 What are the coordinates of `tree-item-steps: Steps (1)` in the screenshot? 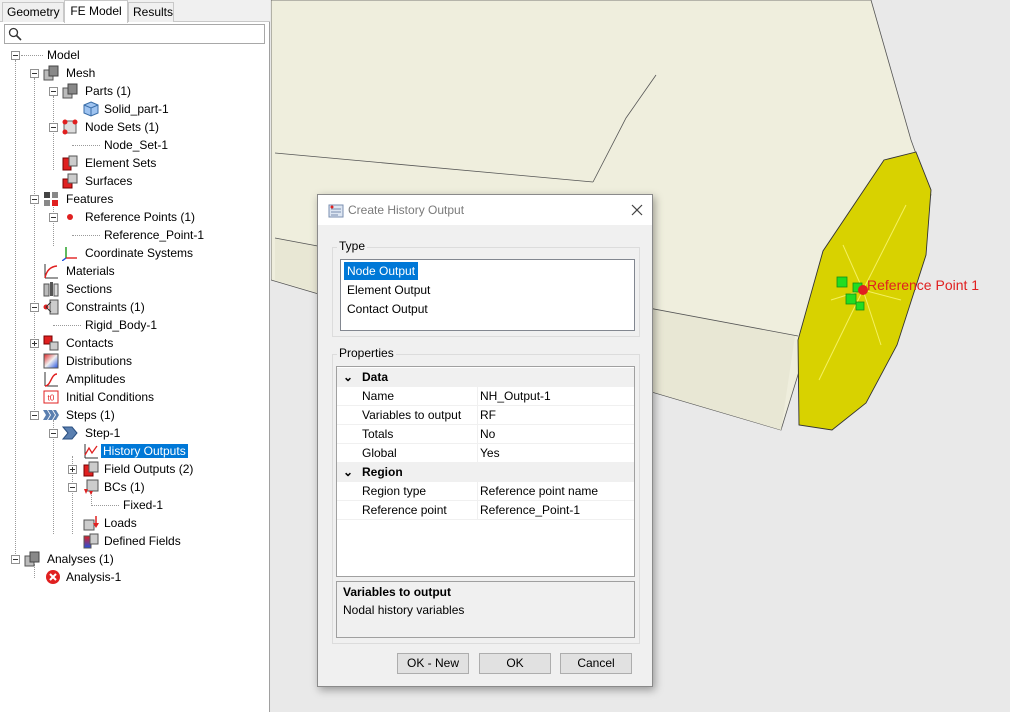 It's located at (90, 415).